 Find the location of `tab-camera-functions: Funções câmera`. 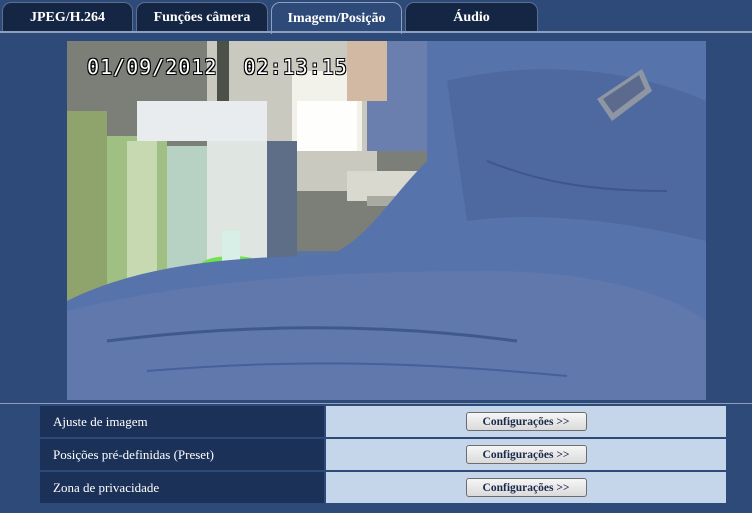

tab-camera-functions: Funções câmera is located at coordinates (202, 17).